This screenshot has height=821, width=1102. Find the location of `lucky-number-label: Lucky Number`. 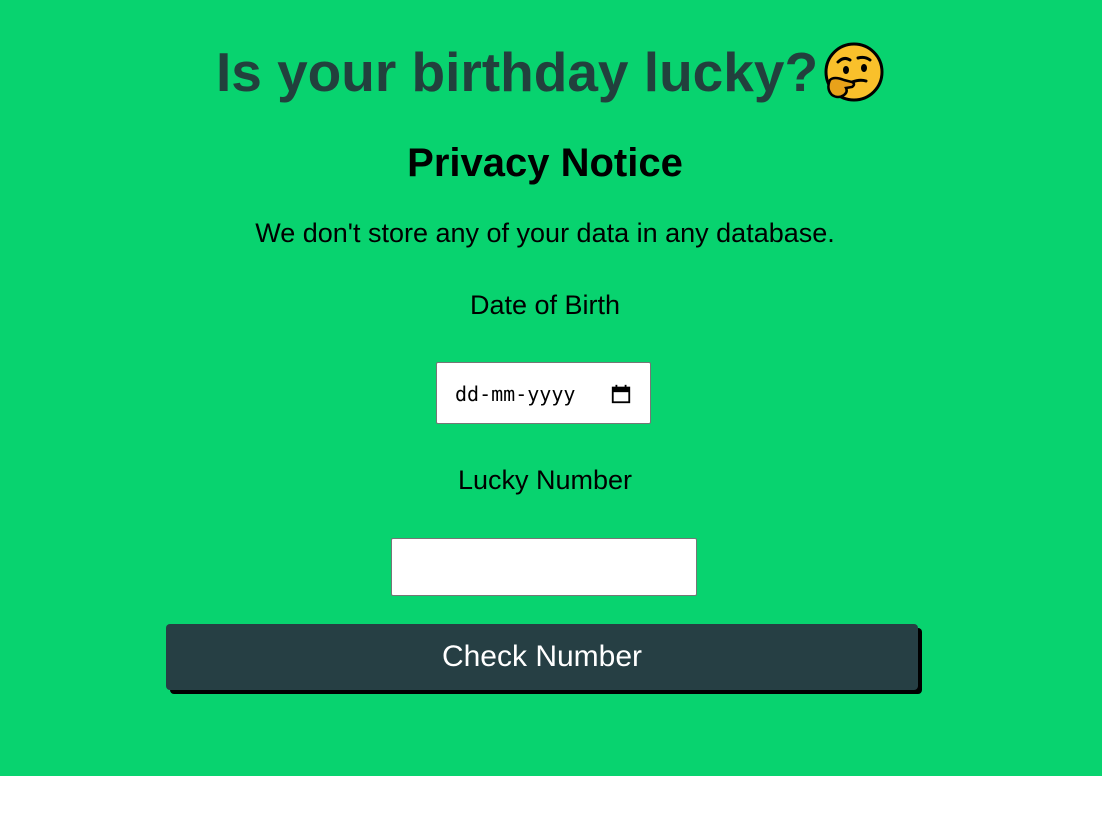

lucky-number-label: Lucky Number is located at coordinates (545, 480).